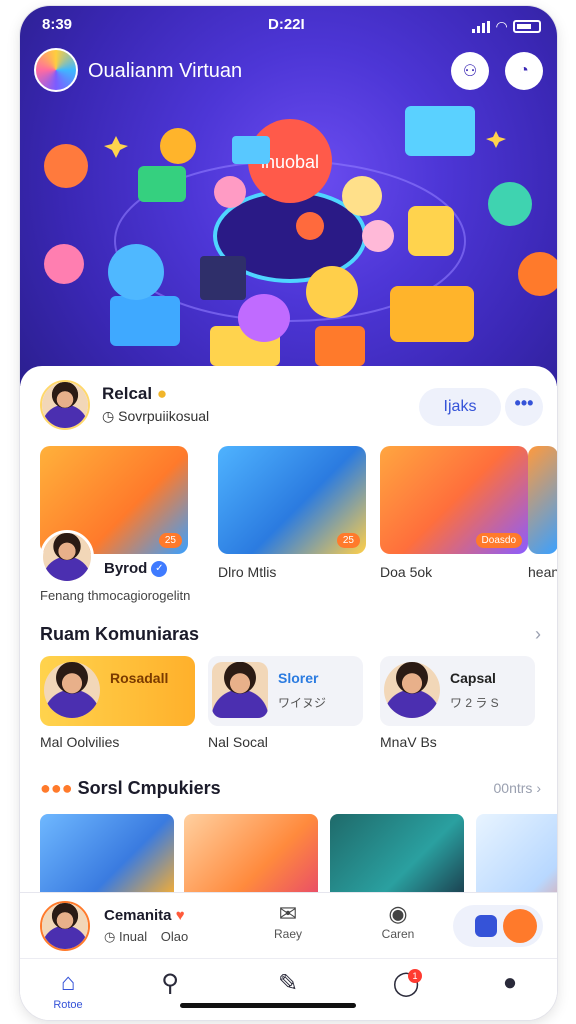  I want to click on chat-bubble-icon: ◯, so click(406, 983).